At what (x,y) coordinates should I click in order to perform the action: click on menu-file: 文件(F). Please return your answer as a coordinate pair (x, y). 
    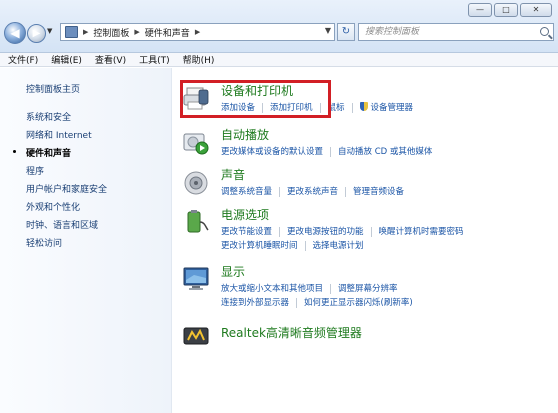
    Looking at the image, I should click on (23, 59).